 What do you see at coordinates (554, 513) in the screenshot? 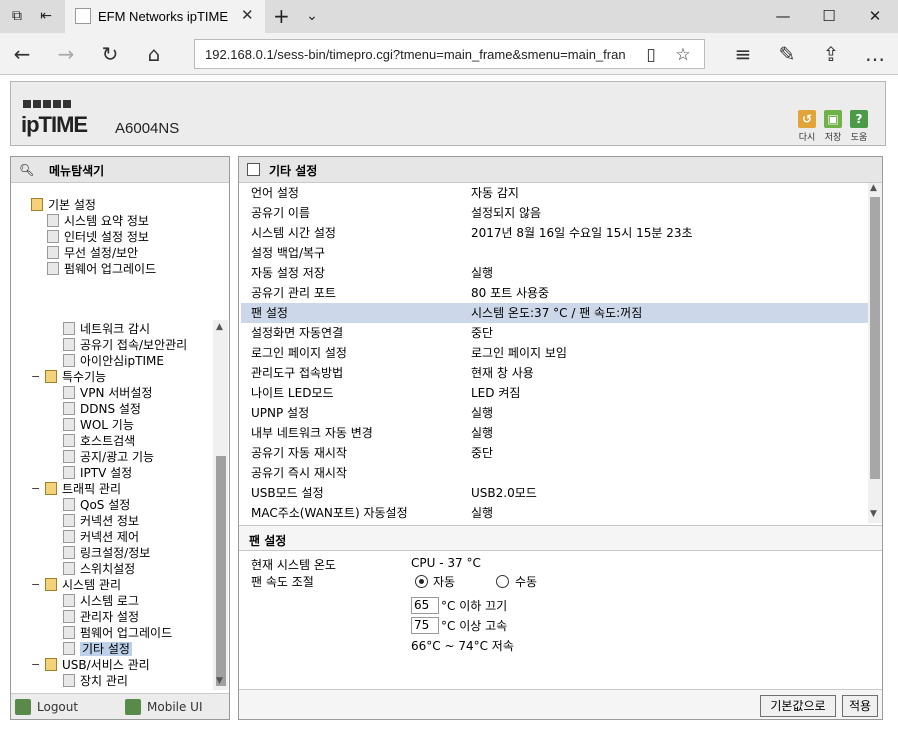
I see `settings-row: MAC주소(WAN포트) 자동설정 실행` at bounding box center [554, 513].